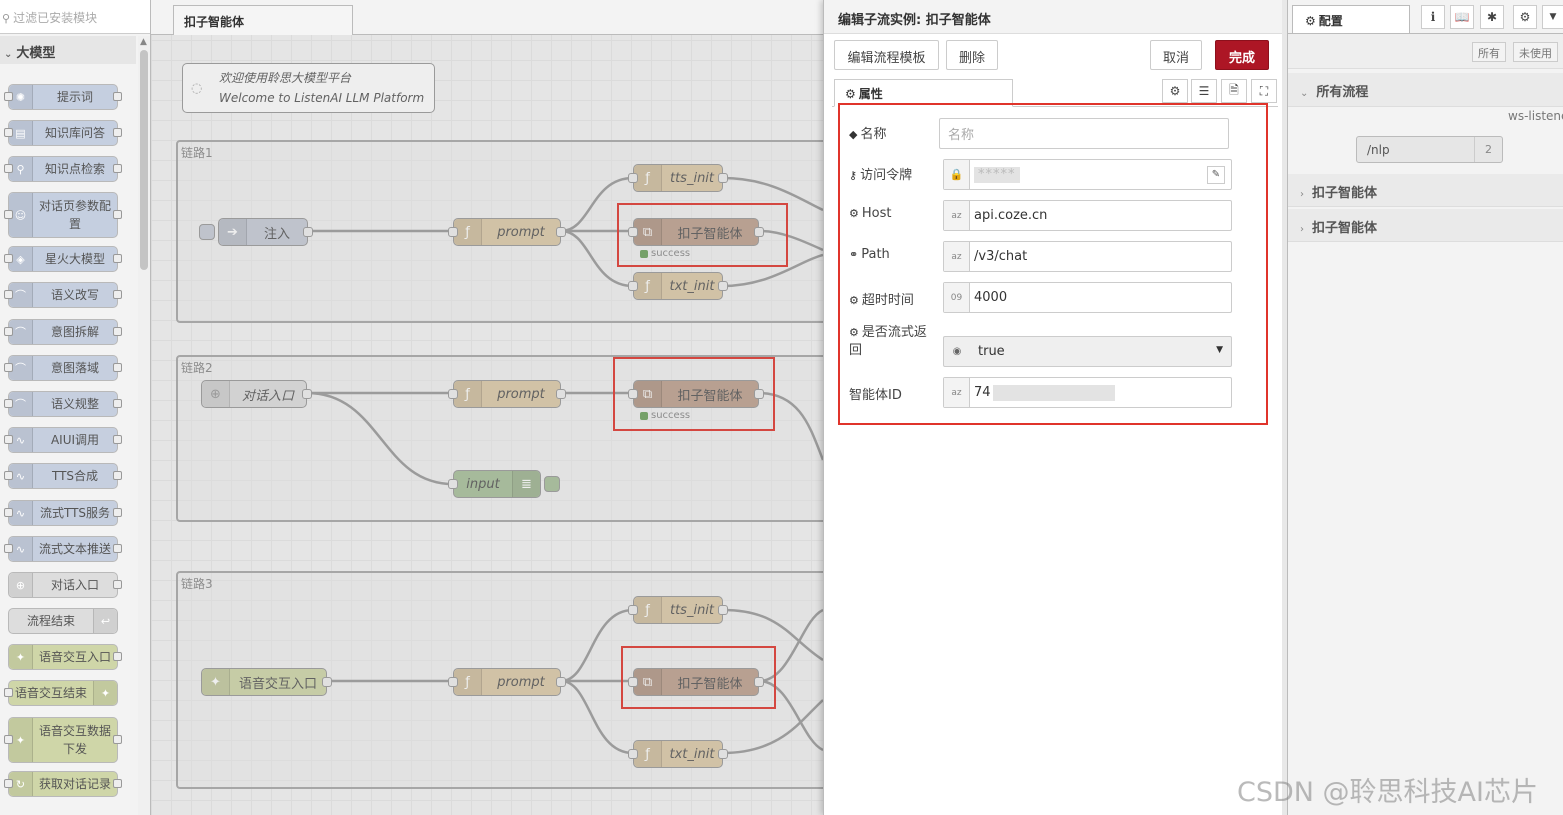  Describe the element at coordinates (74, 332) in the screenshot. I see `palette-node-label: 意图拆解` at that location.